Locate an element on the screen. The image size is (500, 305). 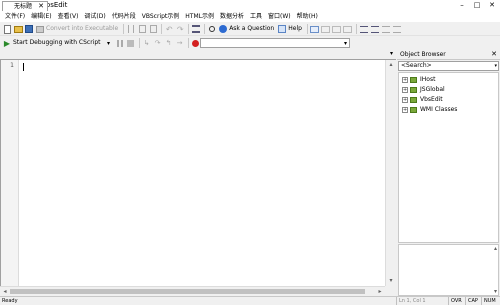
stop-icon is located at coordinates (131, 43).